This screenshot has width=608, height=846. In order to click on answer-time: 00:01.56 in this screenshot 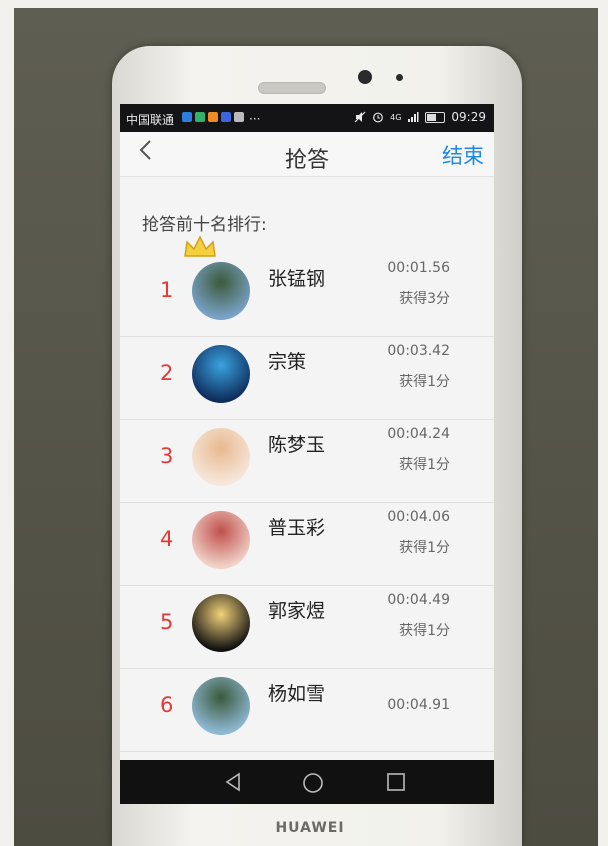, I will do `click(418, 268)`.